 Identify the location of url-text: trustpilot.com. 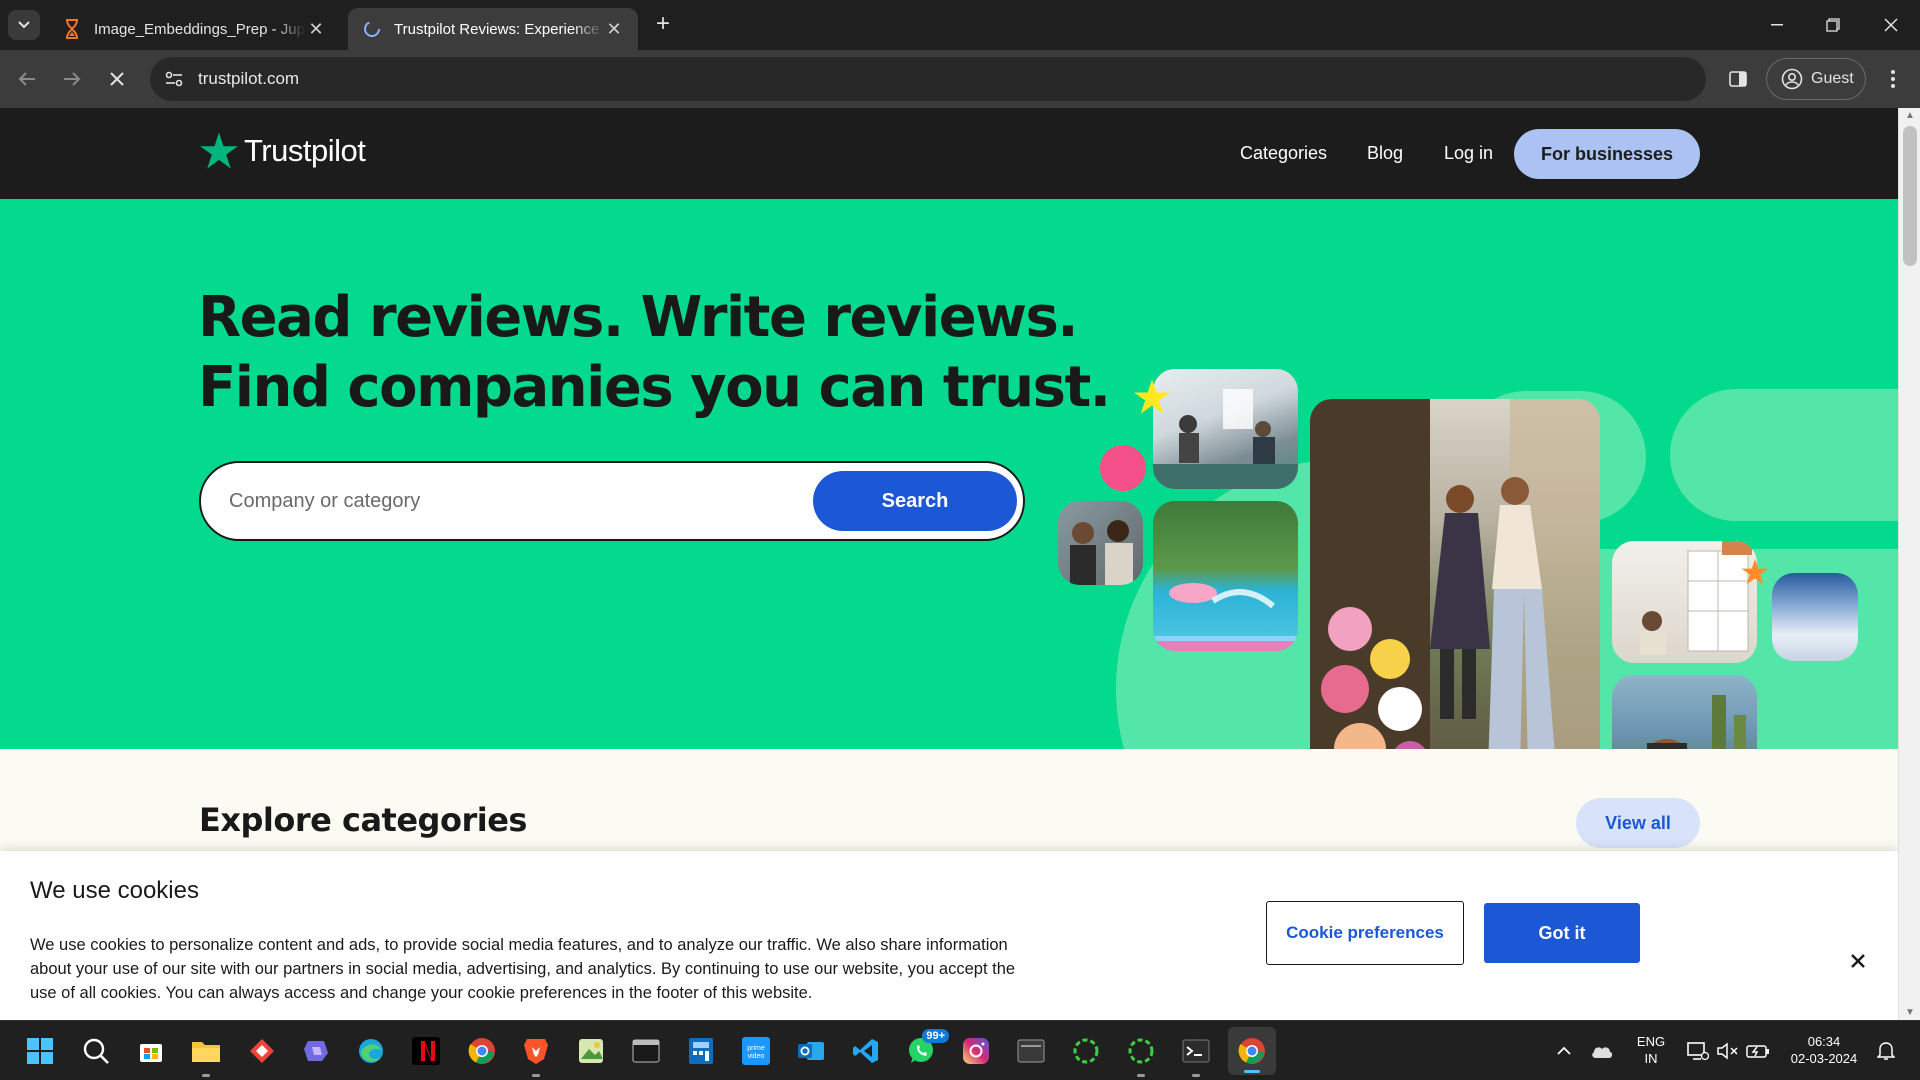
(249, 78).